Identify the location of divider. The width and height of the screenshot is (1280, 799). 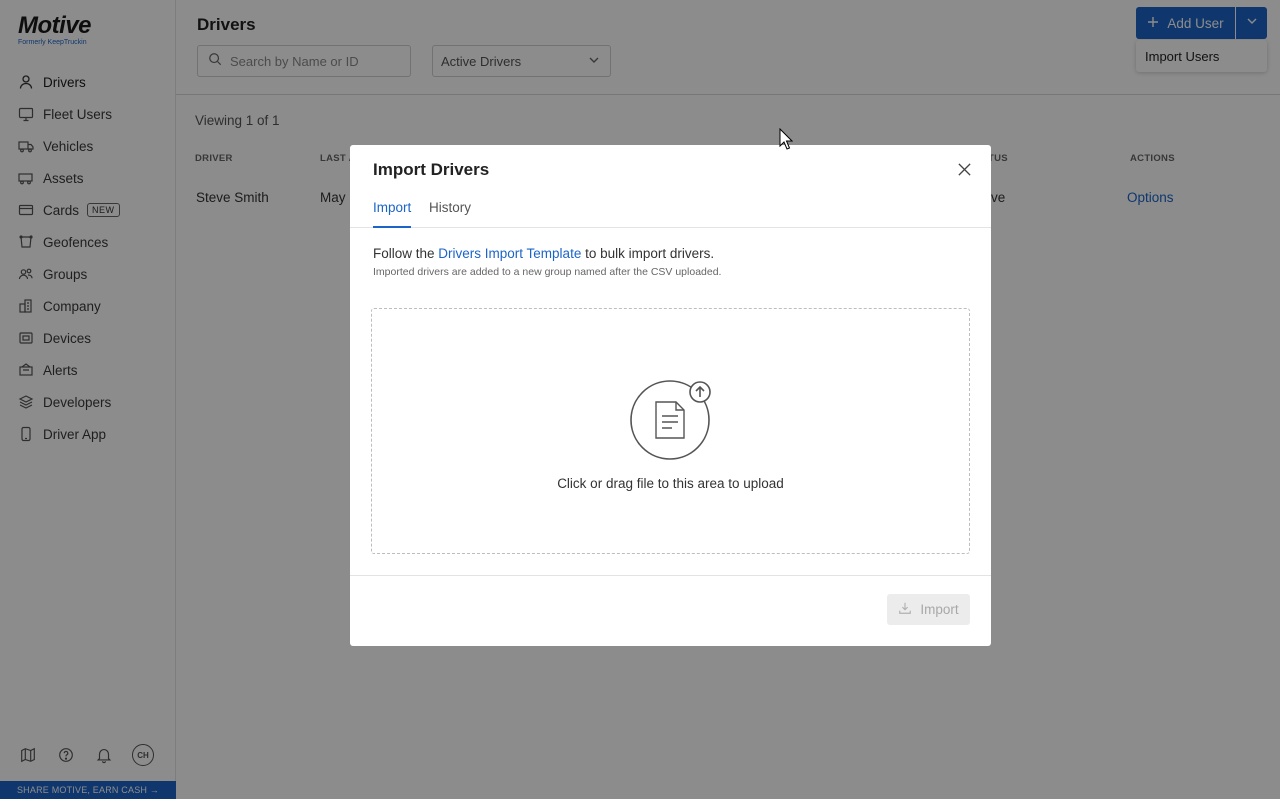
(670, 575).